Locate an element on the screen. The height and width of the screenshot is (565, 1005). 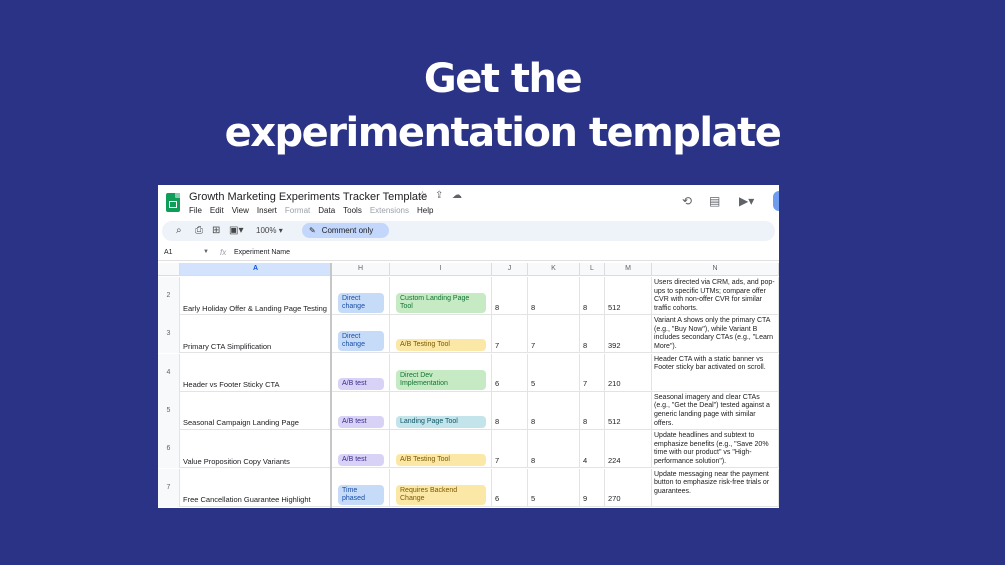
tool-chip: Direct Dev Implementation is located at coordinates (441, 379).